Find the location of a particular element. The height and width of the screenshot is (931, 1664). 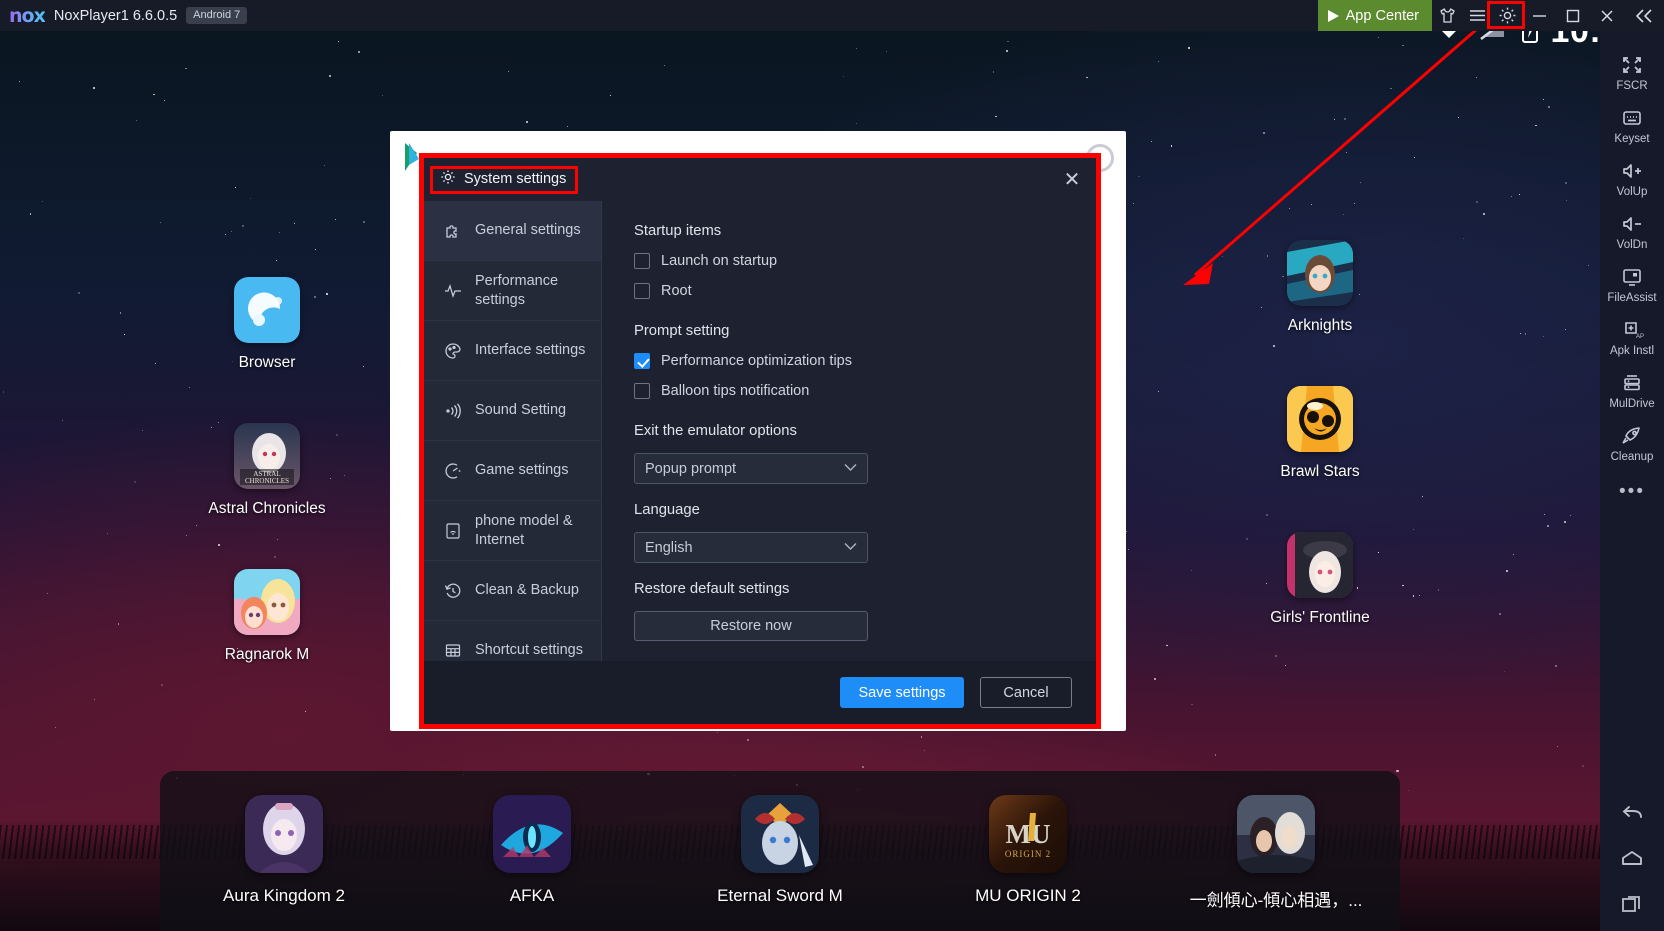

save-settings-button: Save settings is located at coordinates (902, 692).